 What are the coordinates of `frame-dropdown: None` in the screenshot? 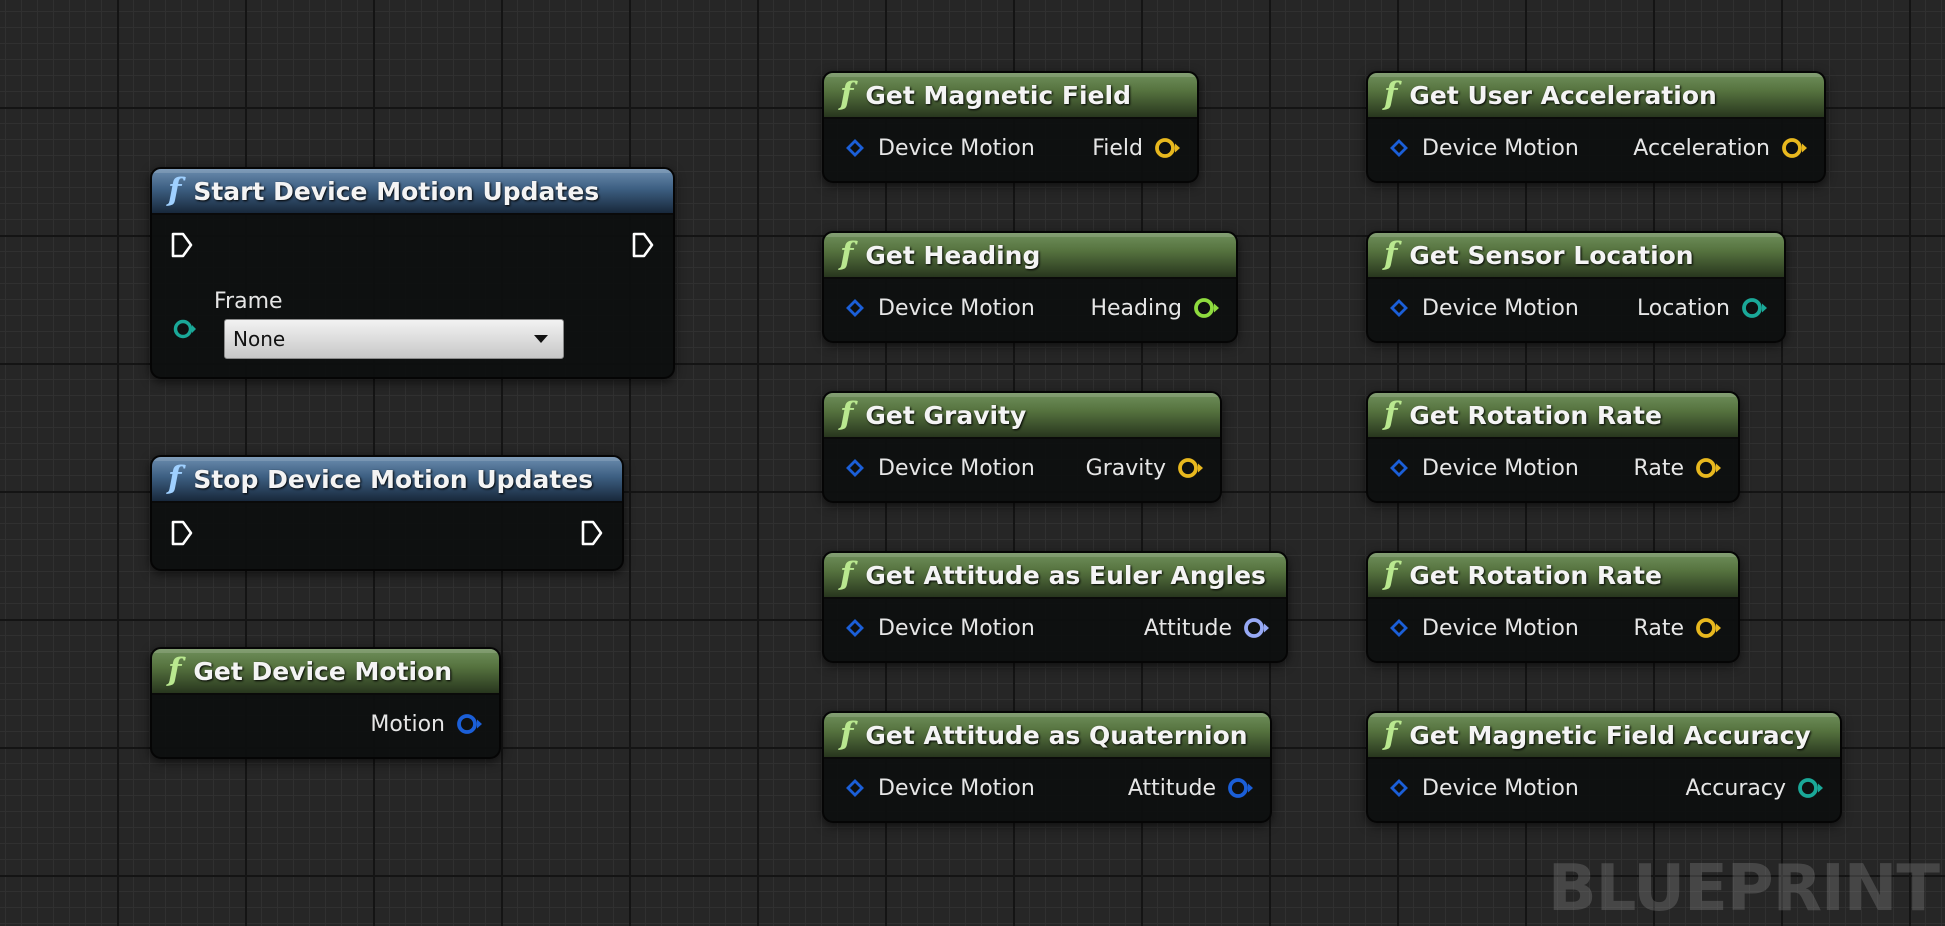 It's located at (394, 339).